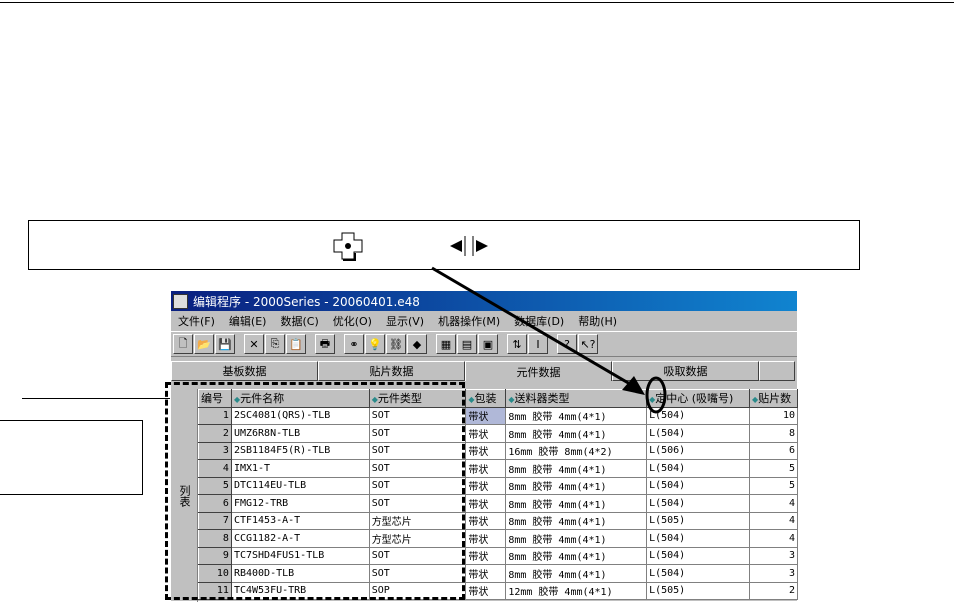 This screenshot has width=954, height=602. Describe the element at coordinates (694, 399) in the screenshot. I see `column-label: 定中心 (吸嘴号)` at that location.